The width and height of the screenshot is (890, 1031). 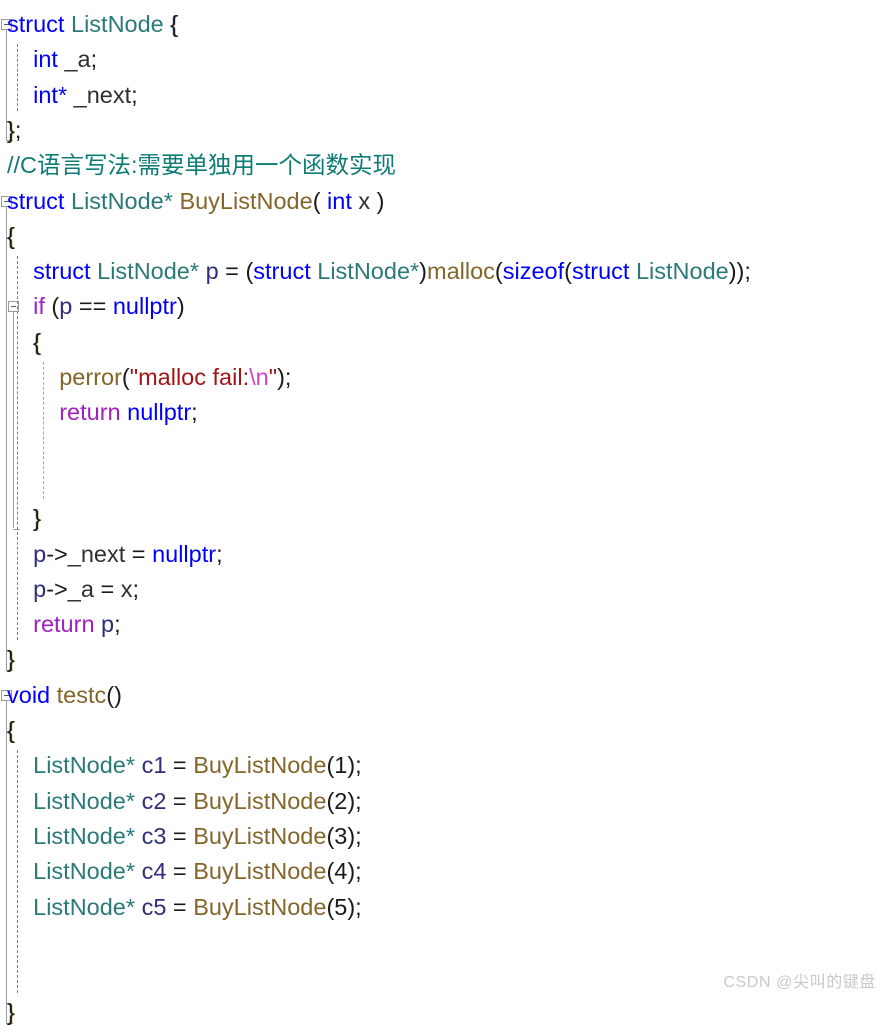 What do you see at coordinates (24, 342) in the screenshot?
I see `code-line-text: {` at bounding box center [24, 342].